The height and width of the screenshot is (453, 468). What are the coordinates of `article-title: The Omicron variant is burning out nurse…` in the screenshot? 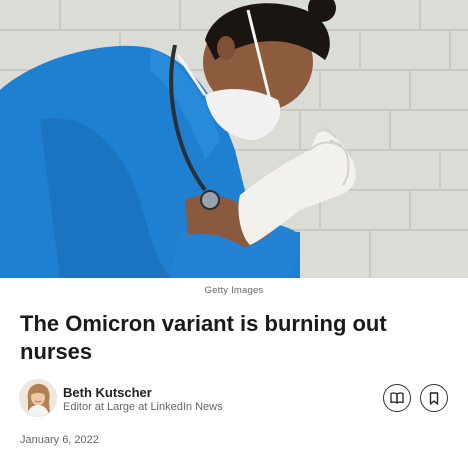 It's located at (203, 337).